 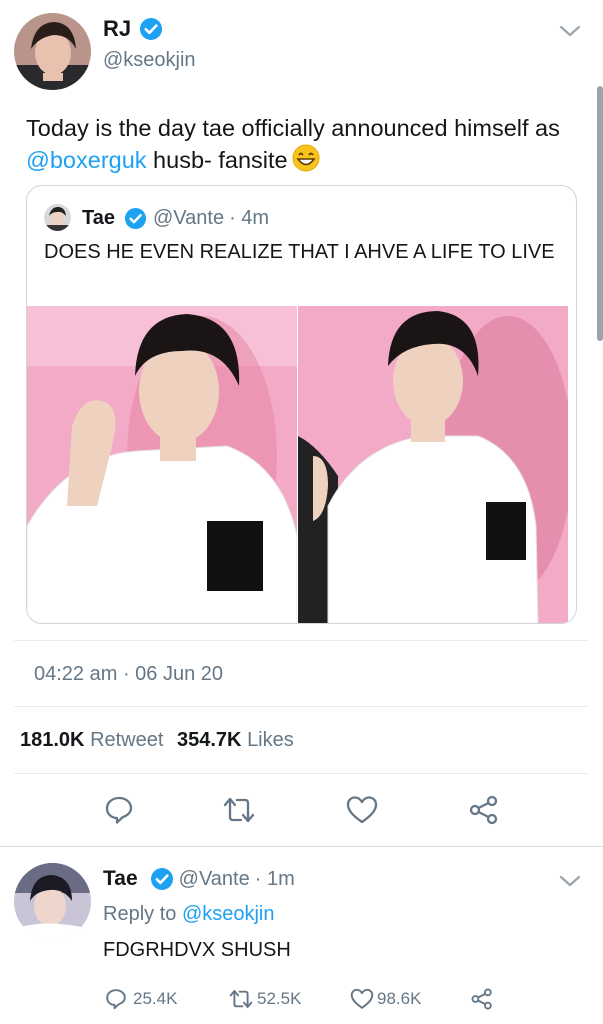 What do you see at coordinates (270, 740) in the screenshot?
I see `likes-label: Likes` at bounding box center [270, 740].